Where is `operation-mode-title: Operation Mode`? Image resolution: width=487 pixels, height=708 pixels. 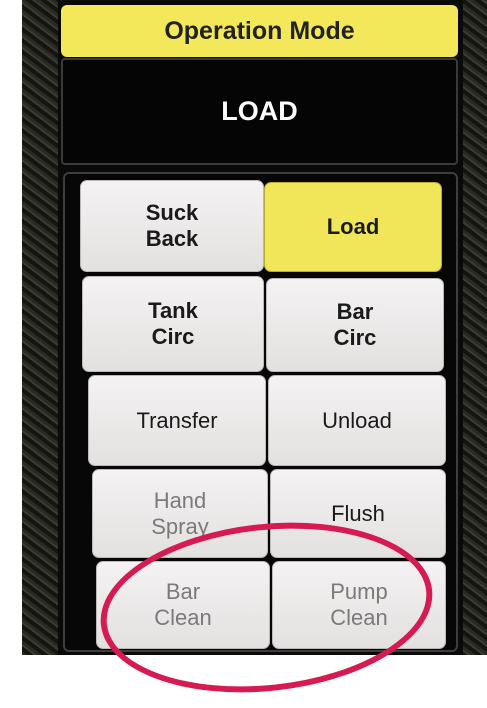 operation-mode-title: Operation Mode is located at coordinates (259, 31).